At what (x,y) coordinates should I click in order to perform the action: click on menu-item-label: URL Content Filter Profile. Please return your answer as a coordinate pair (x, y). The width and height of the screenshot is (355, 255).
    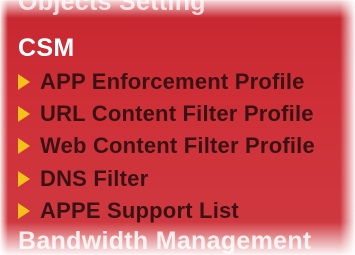
    Looking at the image, I should click on (177, 113).